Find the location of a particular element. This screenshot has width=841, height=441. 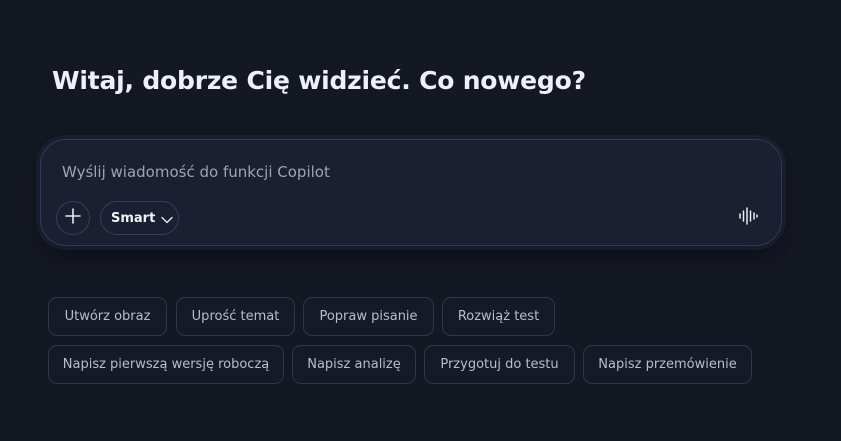

plus-icon is located at coordinates (73, 218).